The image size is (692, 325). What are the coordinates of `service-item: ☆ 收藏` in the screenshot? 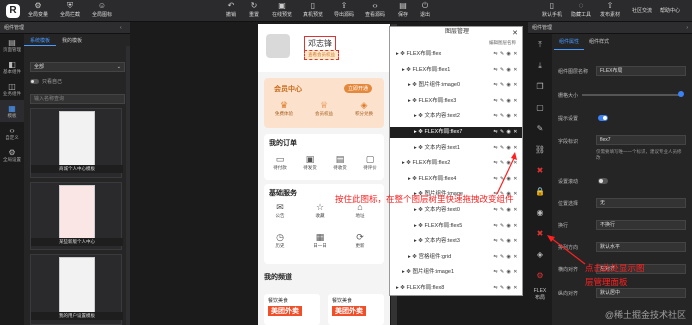 It's located at (320, 210).